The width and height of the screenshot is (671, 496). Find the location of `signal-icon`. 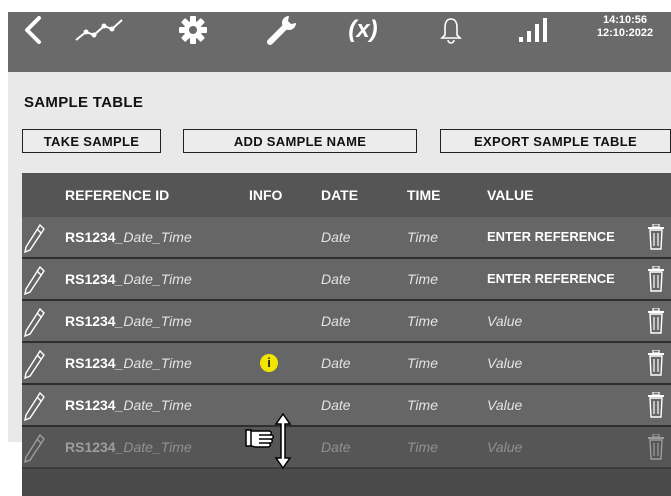

signal-icon is located at coordinates (532, 30).